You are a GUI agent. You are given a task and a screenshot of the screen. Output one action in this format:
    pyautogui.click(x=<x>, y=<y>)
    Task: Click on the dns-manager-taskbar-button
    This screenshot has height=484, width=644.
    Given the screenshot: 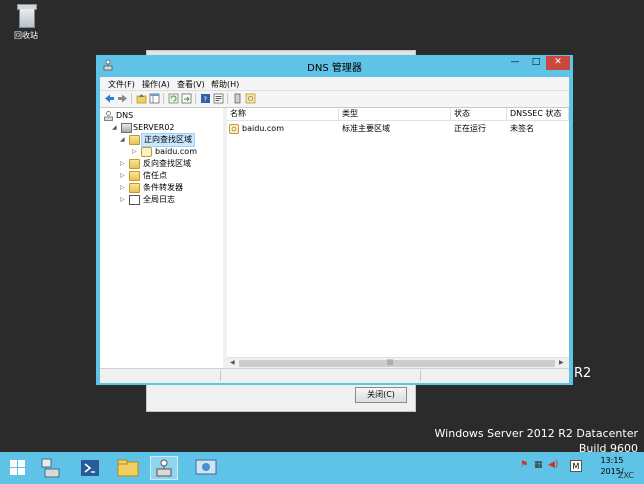 What is the action you would take?
    pyautogui.click(x=164, y=468)
    